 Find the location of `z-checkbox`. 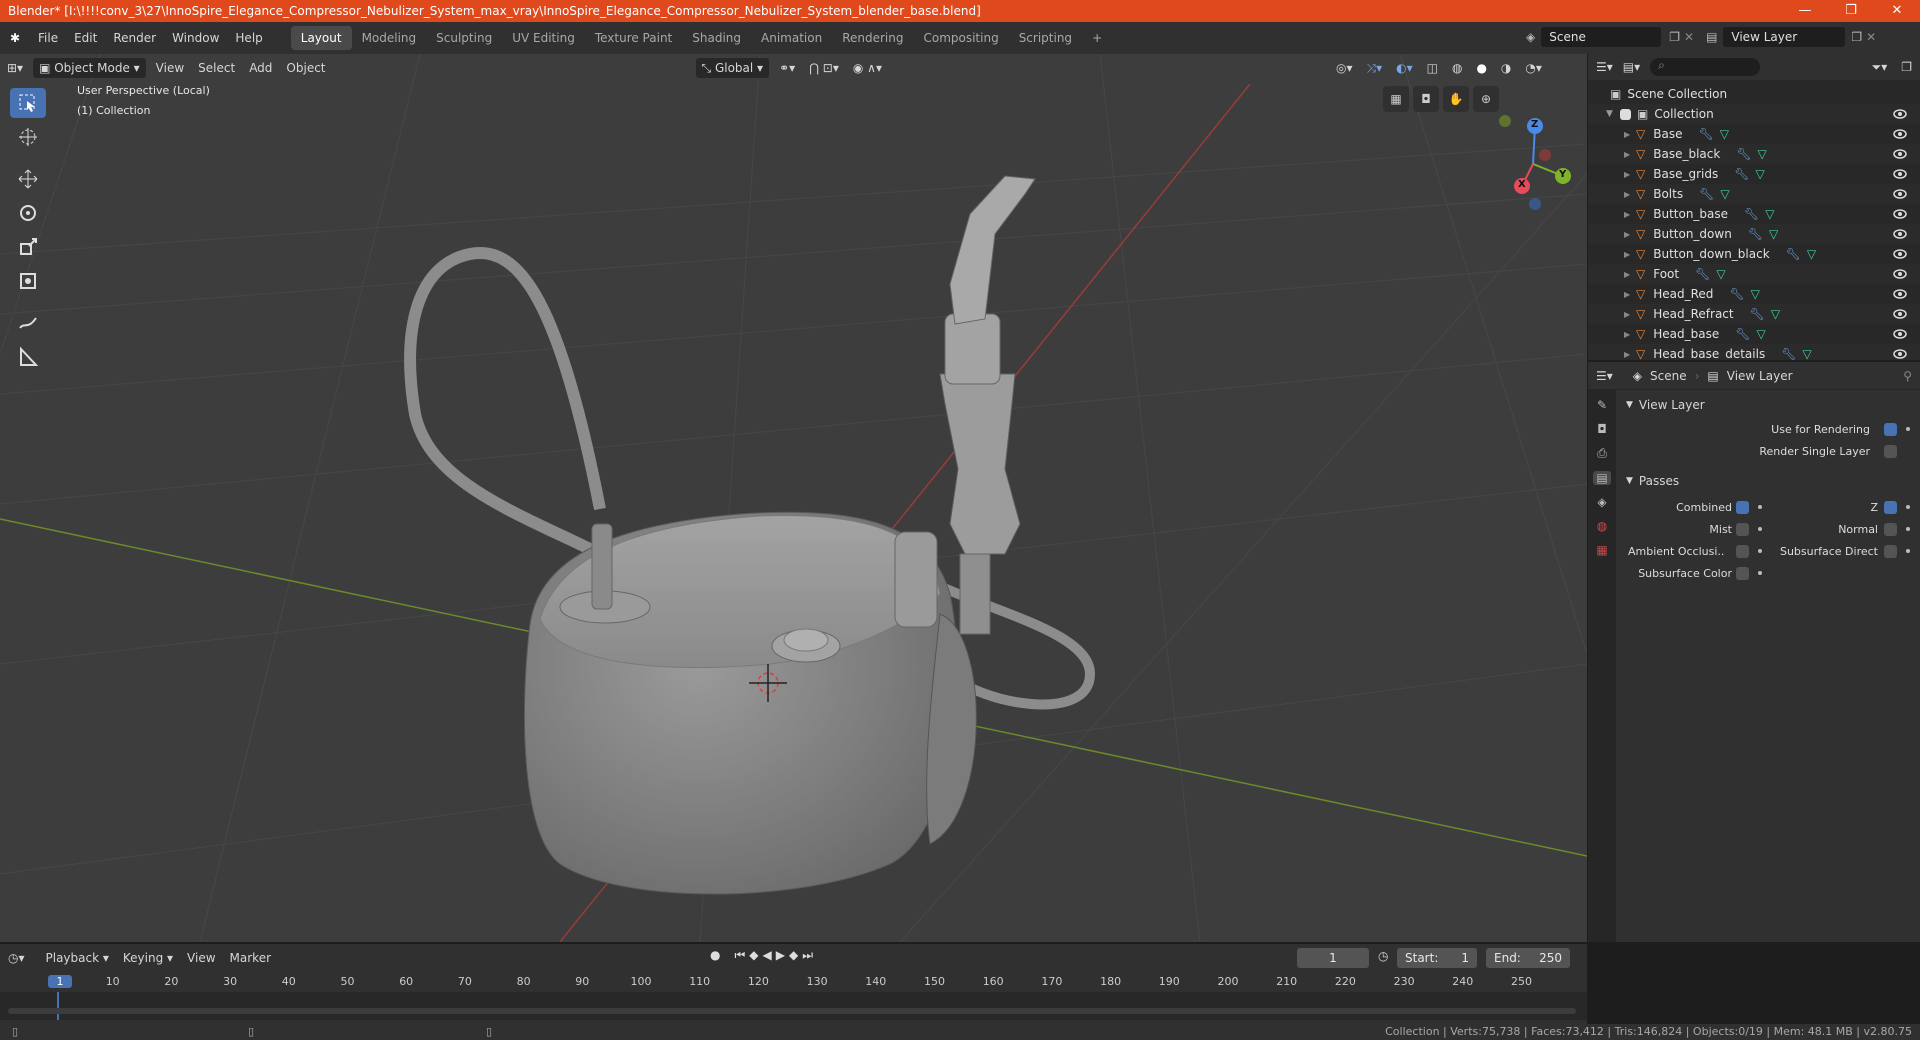

z-checkbox is located at coordinates (1890, 507).